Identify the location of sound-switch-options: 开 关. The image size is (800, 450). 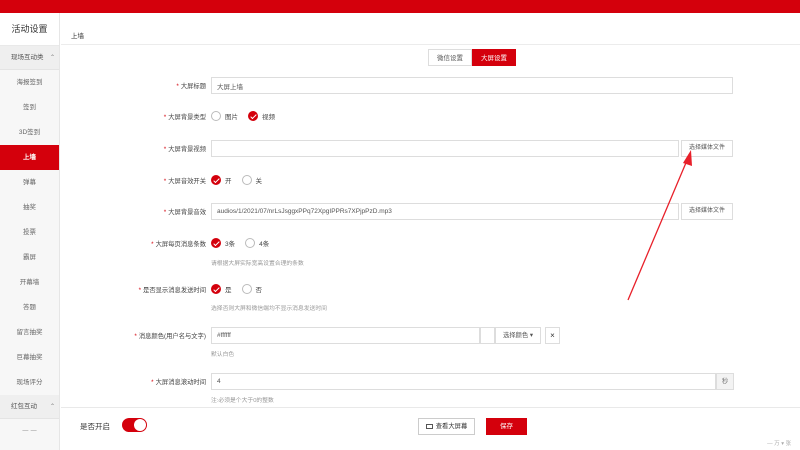
(241, 180).